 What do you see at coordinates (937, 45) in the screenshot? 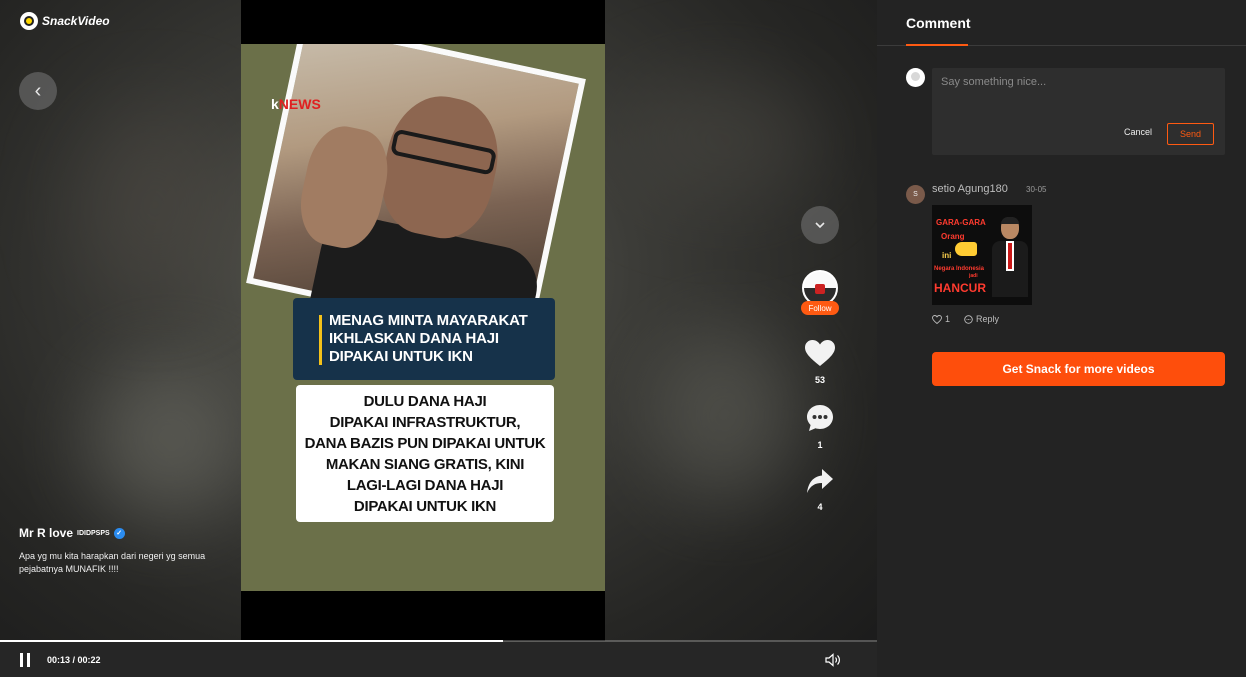
I see `active-tab-underline` at bounding box center [937, 45].